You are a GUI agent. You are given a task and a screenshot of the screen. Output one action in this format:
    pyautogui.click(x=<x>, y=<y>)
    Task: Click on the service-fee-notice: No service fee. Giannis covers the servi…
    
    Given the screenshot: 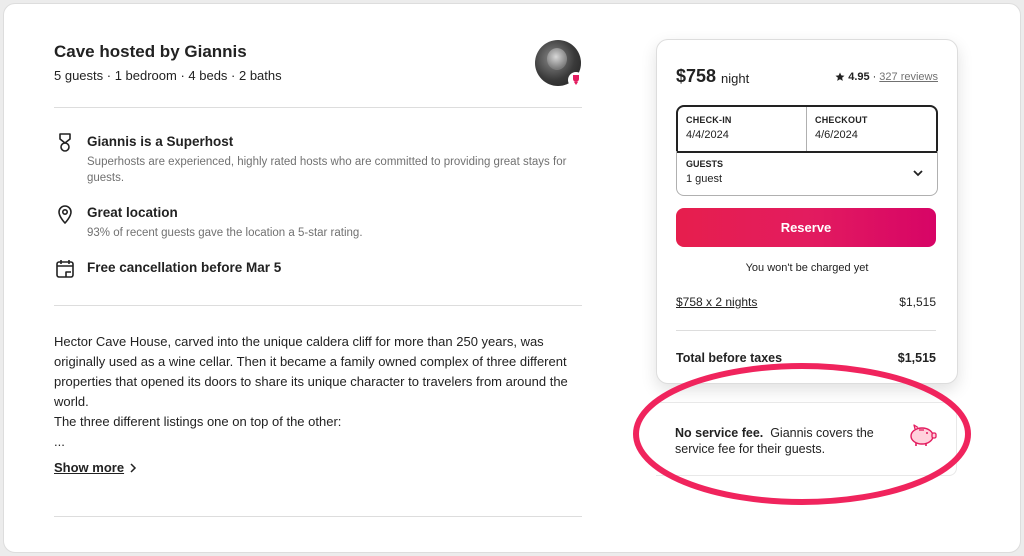 What is the action you would take?
    pyautogui.click(x=806, y=439)
    